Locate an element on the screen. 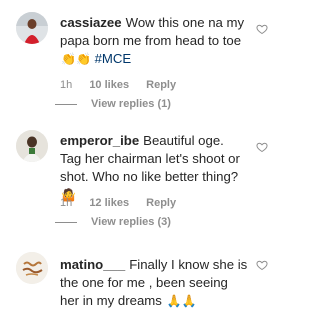 The height and width of the screenshot is (310, 320). comment-likes: 10 likes is located at coordinates (109, 85).